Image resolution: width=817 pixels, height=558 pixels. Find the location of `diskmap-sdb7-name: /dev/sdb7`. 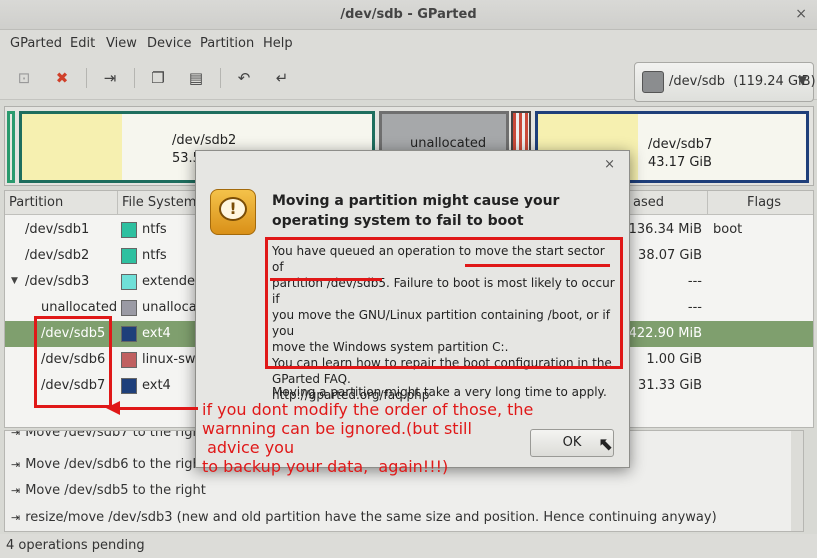

diskmap-sdb7-name: /dev/sdb7 is located at coordinates (680, 144).